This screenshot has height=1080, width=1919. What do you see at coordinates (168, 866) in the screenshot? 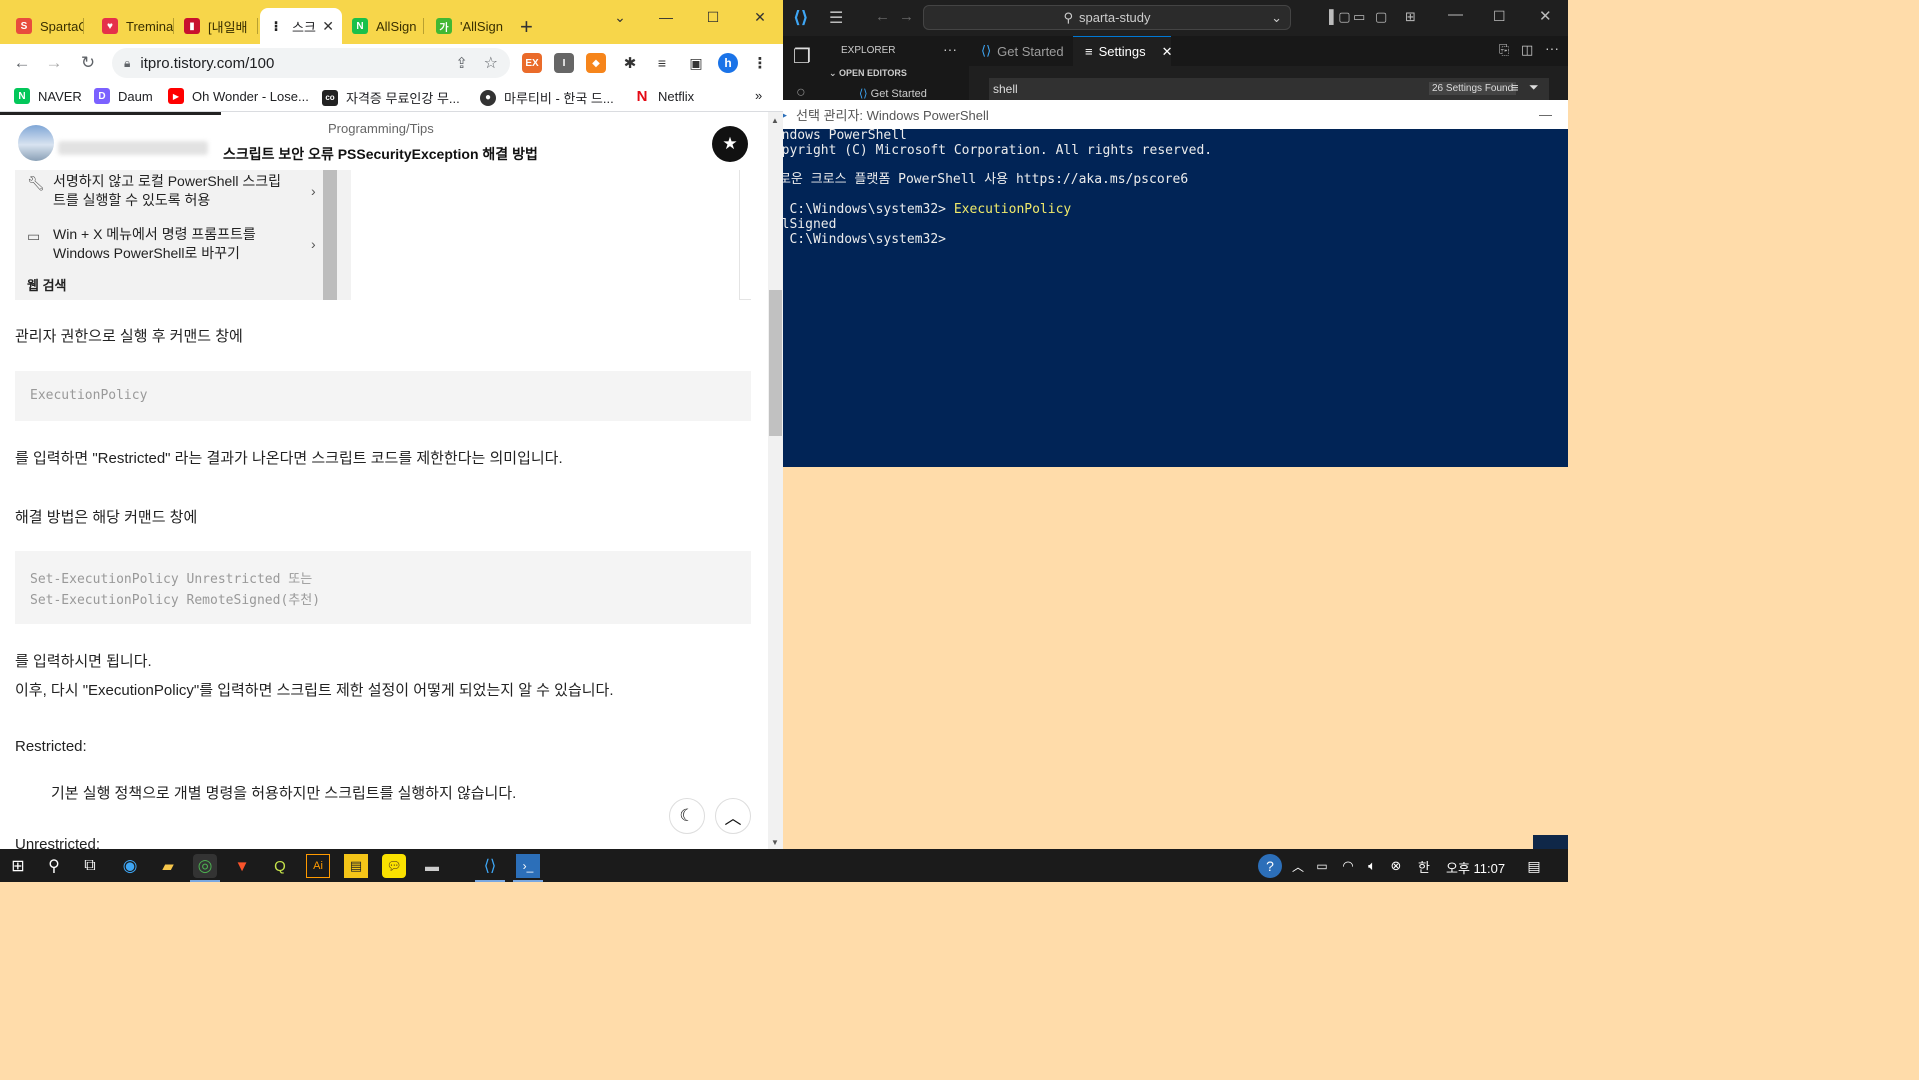
I see `file-explorer-icon: ▰` at bounding box center [168, 866].